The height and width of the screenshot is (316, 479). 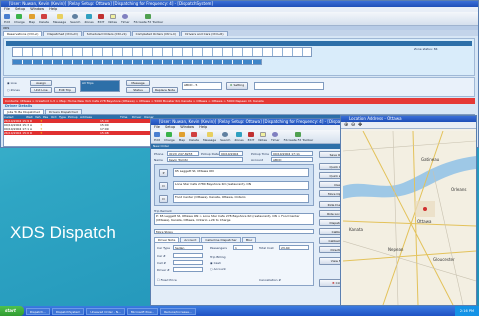 I want to click on assign-button: Assign, so click(x=41, y=83).